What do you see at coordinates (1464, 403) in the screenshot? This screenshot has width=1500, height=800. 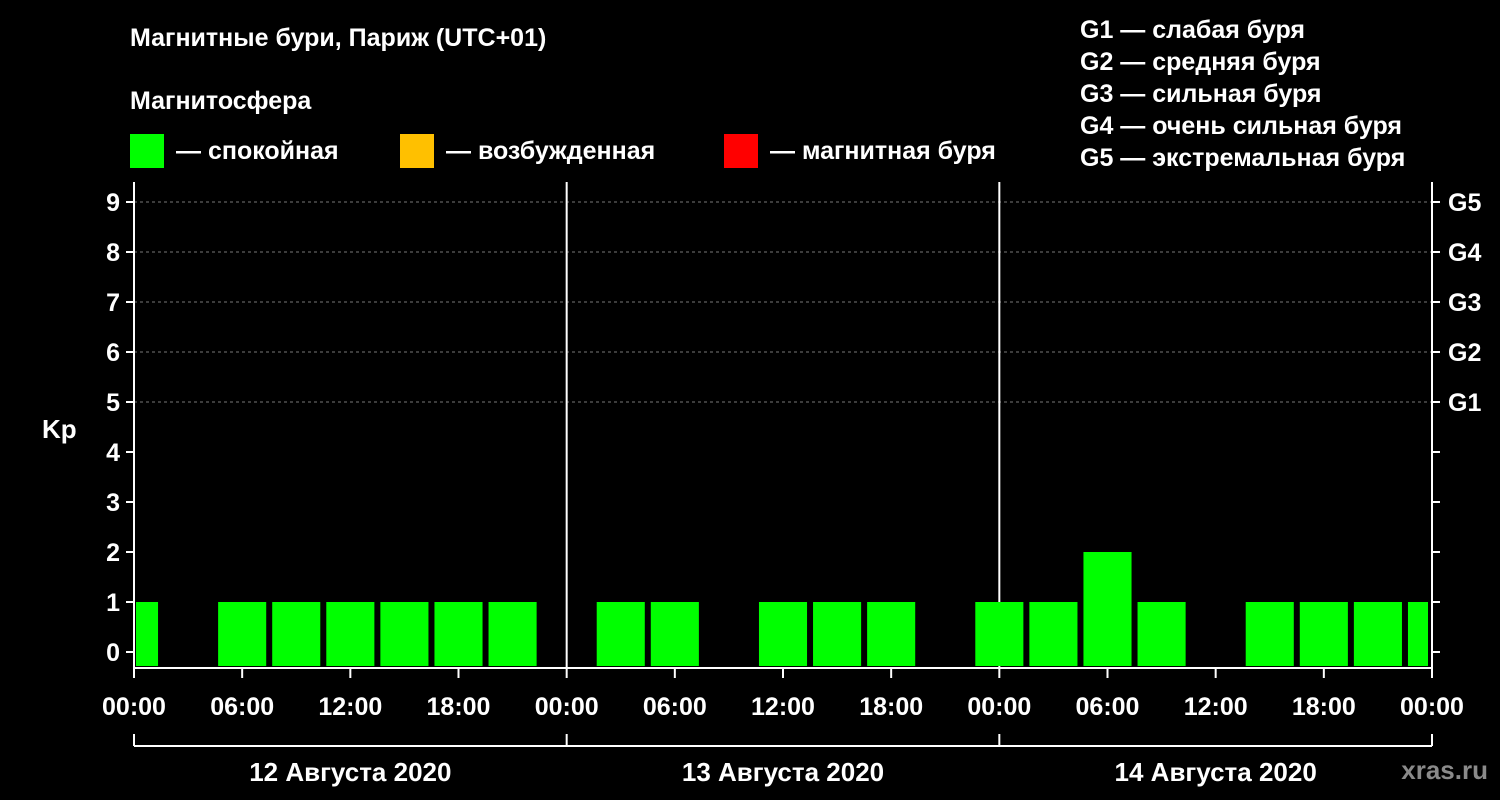 I see `right-tick-label-g1: G1` at bounding box center [1464, 403].